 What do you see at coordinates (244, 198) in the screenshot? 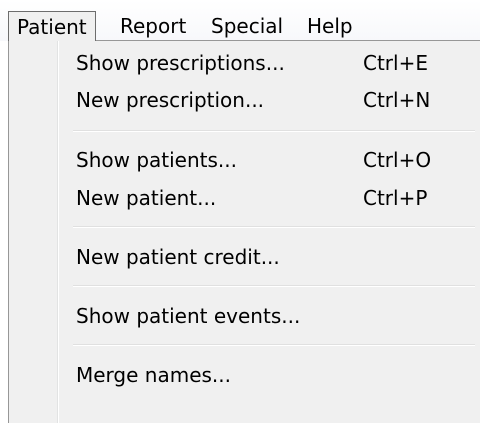
I see `menu-item-new-patient: New patient... Ctrl+P` at bounding box center [244, 198].